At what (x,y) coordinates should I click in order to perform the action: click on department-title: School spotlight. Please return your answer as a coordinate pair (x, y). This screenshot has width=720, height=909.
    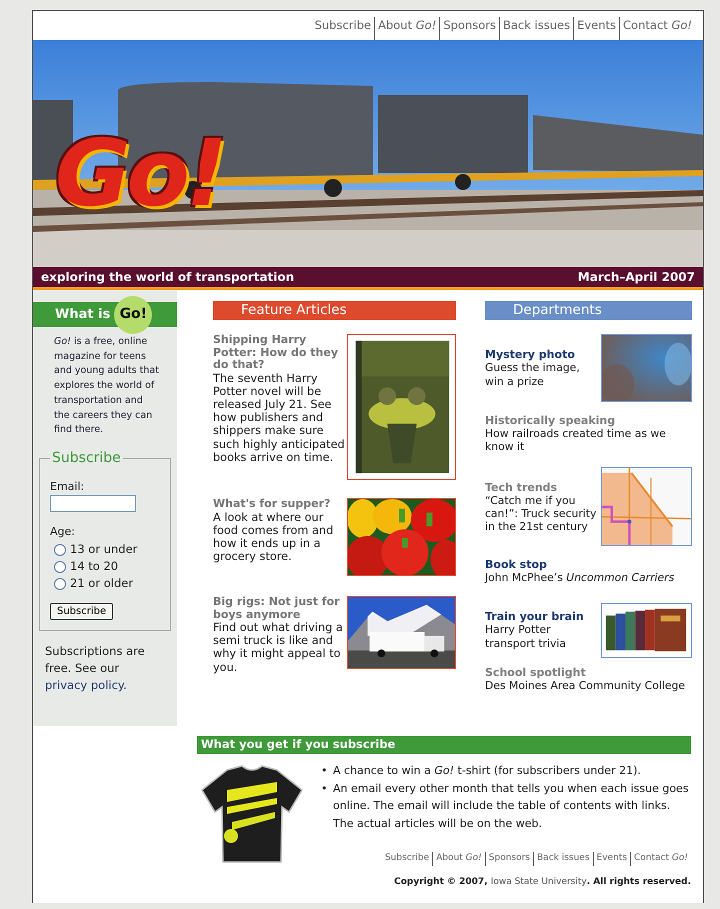
    Looking at the image, I should click on (585, 672).